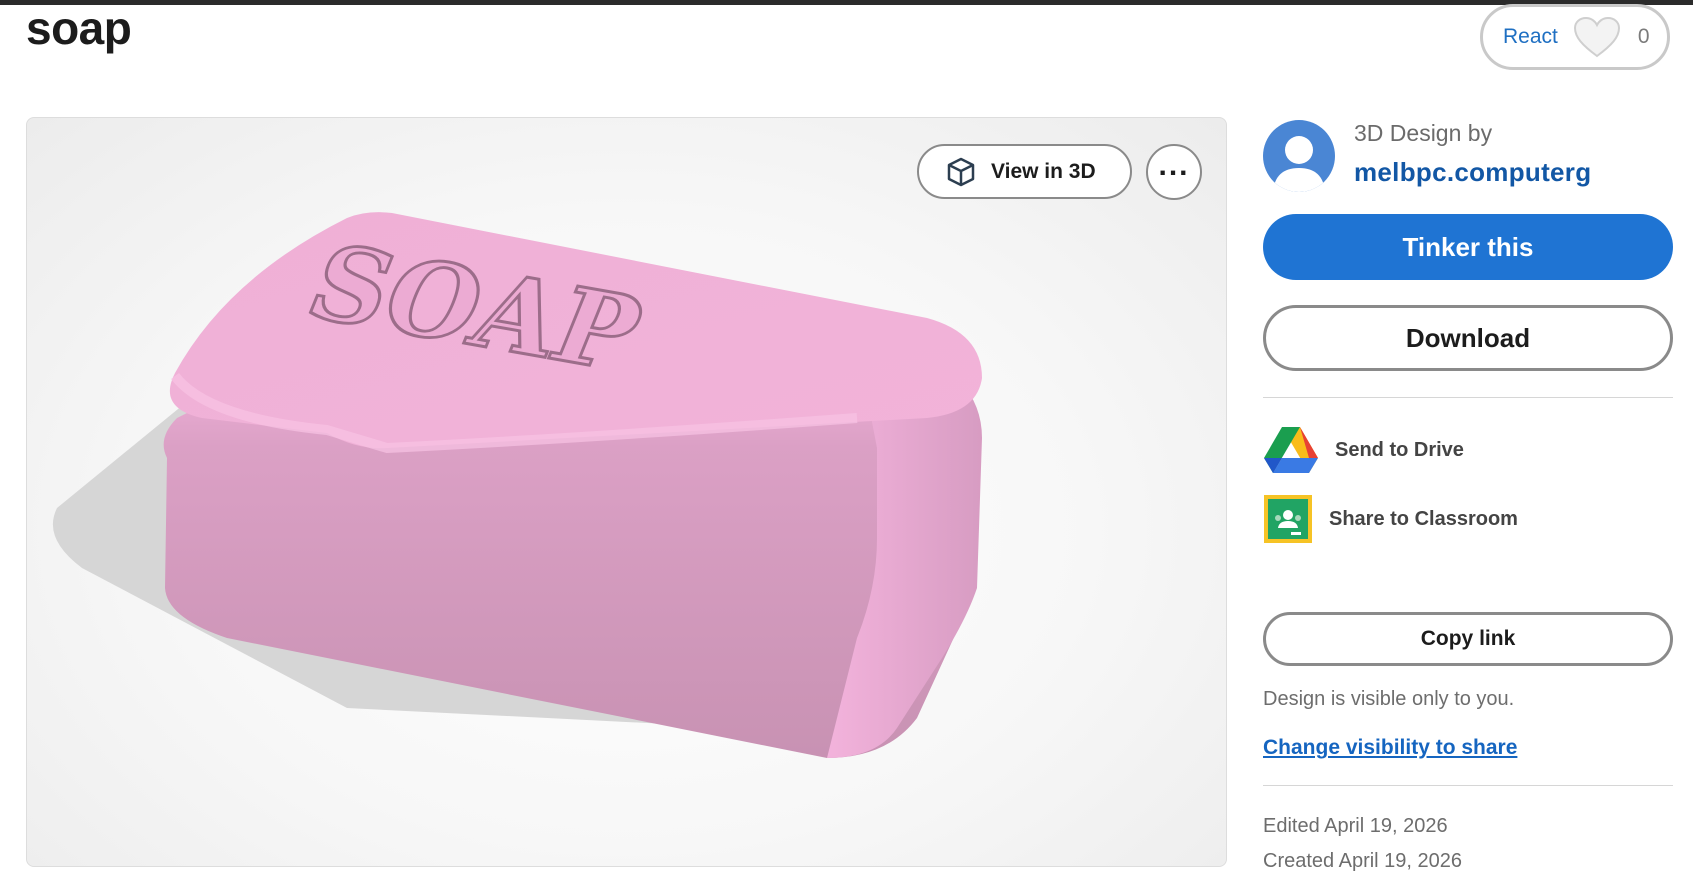  I want to click on user-icon, so click(1299, 164).